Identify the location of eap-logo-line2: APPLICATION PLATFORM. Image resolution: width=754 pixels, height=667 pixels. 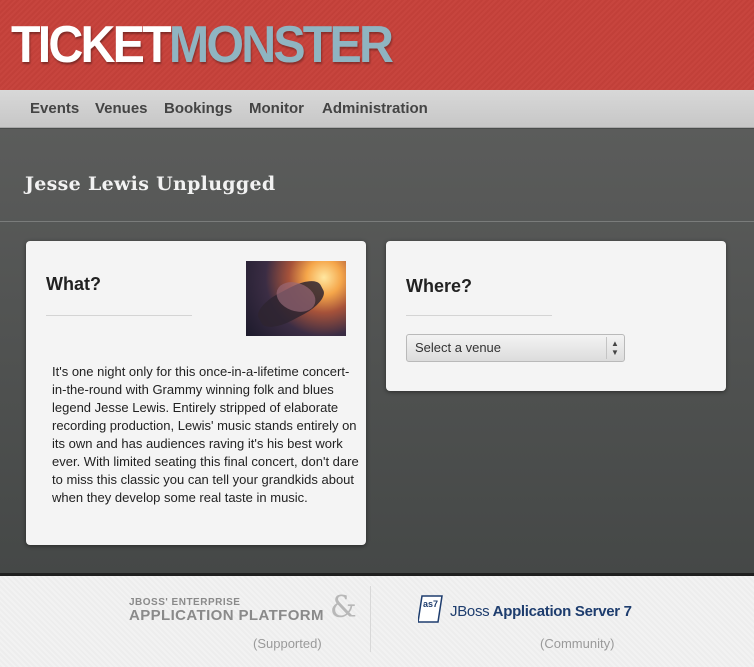
(226, 615).